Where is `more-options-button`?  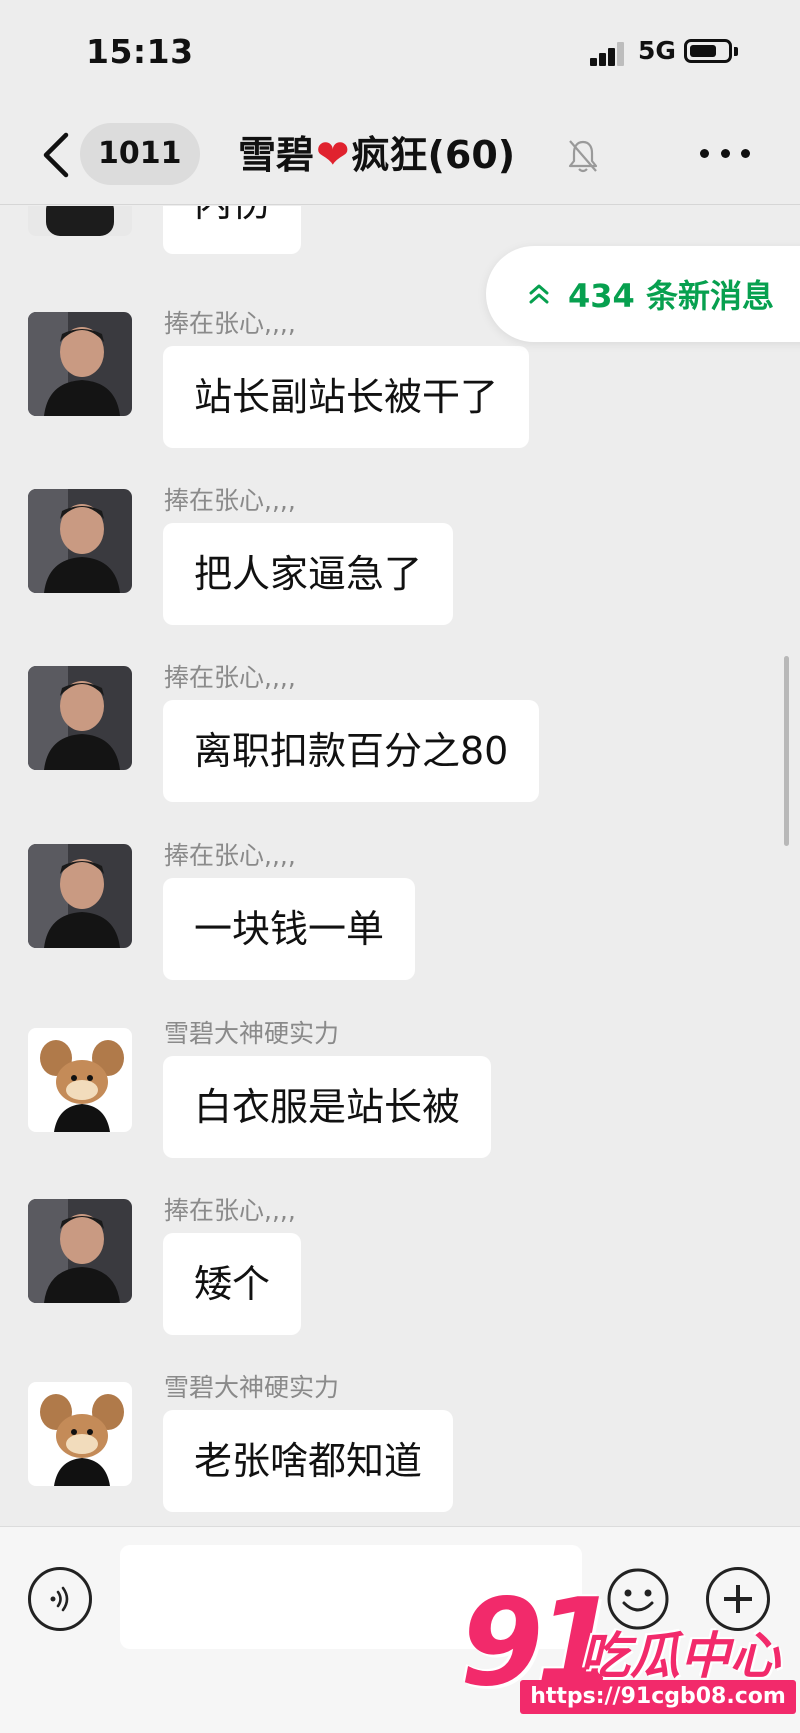 more-options-button is located at coordinates (725, 155).